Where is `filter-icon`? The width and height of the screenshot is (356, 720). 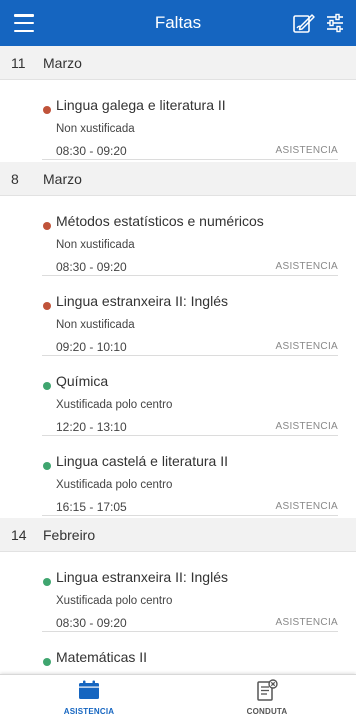 filter-icon is located at coordinates (335, 23).